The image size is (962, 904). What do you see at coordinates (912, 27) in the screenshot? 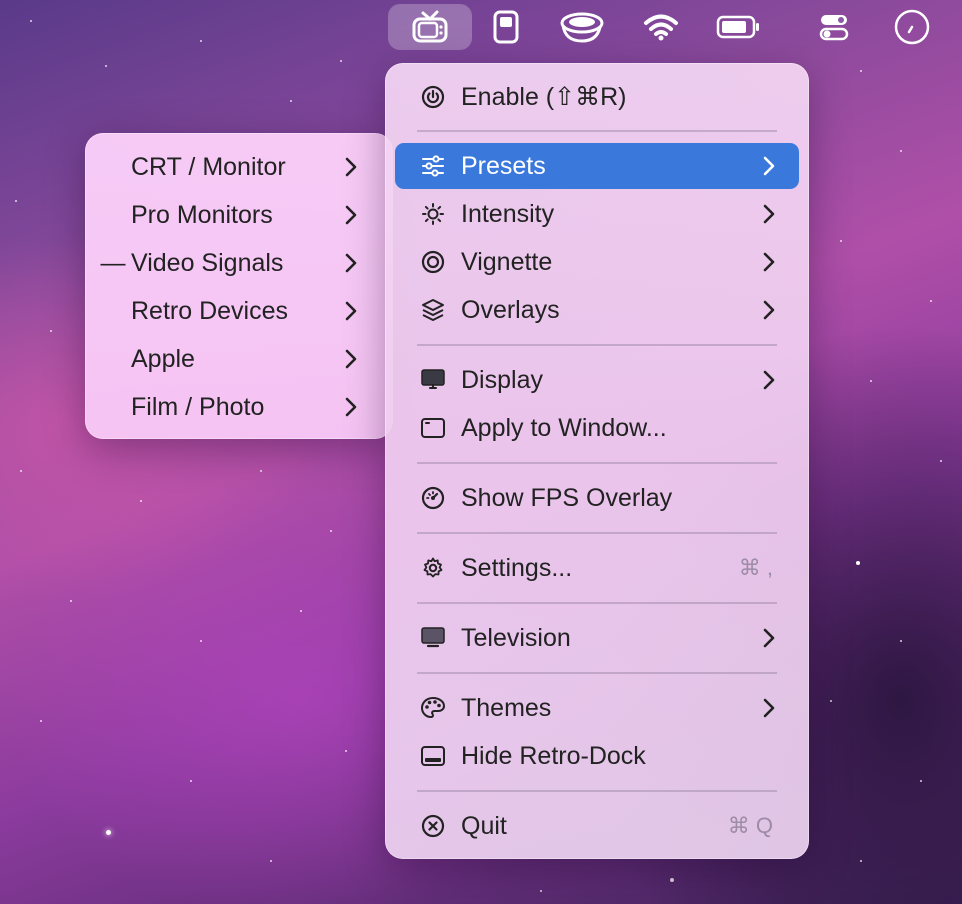
I see `clock-icon` at bounding box center [912, 27].